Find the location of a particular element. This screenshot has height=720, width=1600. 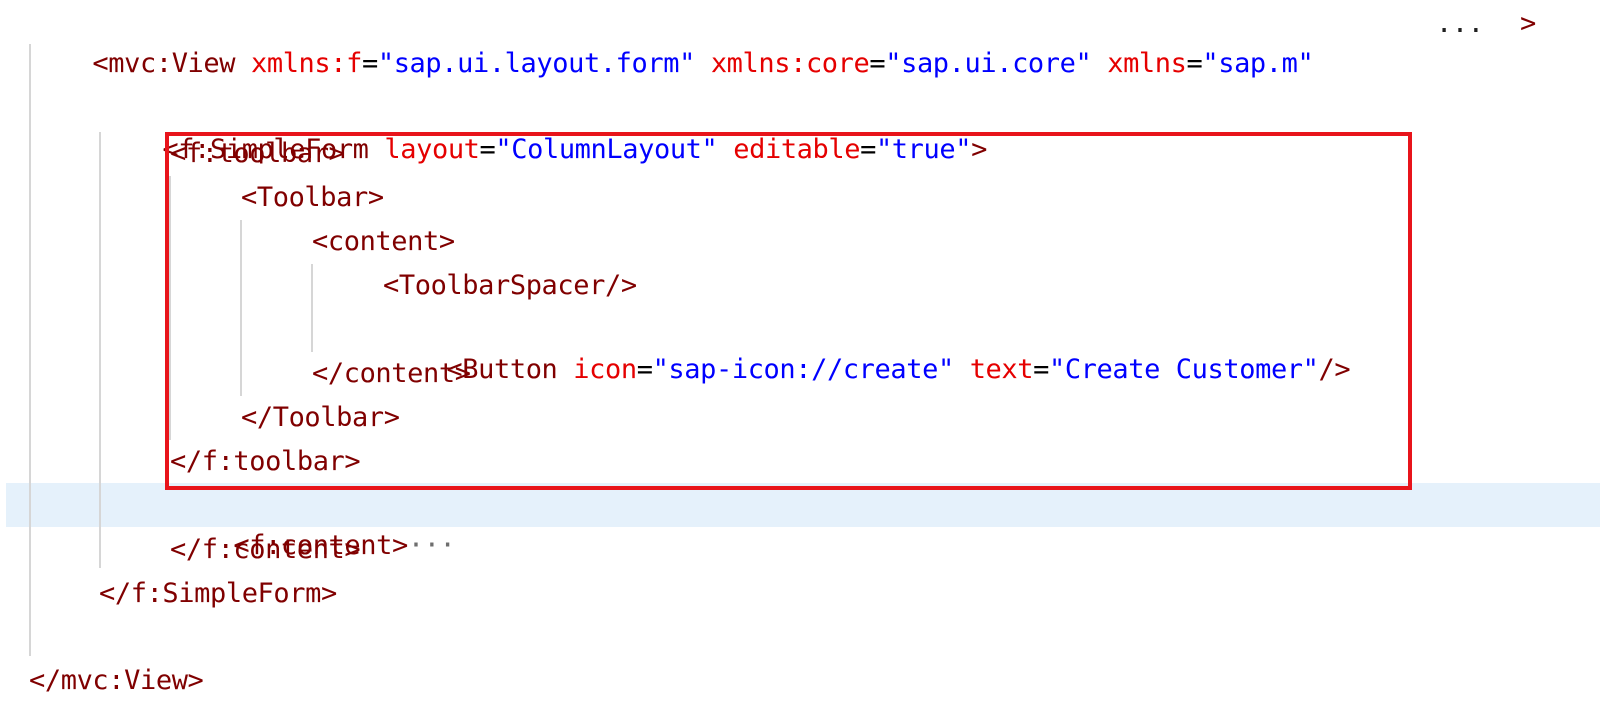

attribute-value: "sap.m" is located at coordinates (1258, 63).